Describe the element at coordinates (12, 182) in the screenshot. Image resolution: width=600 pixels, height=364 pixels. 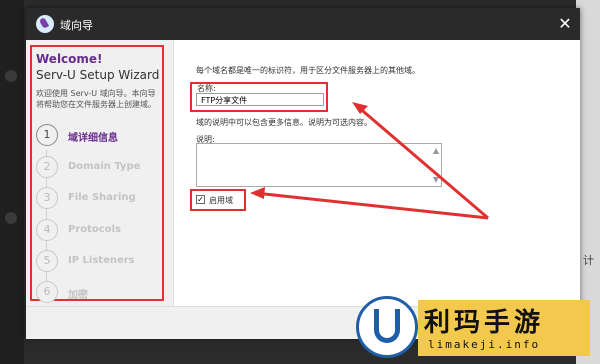
I see `background-left-panel` at that location.